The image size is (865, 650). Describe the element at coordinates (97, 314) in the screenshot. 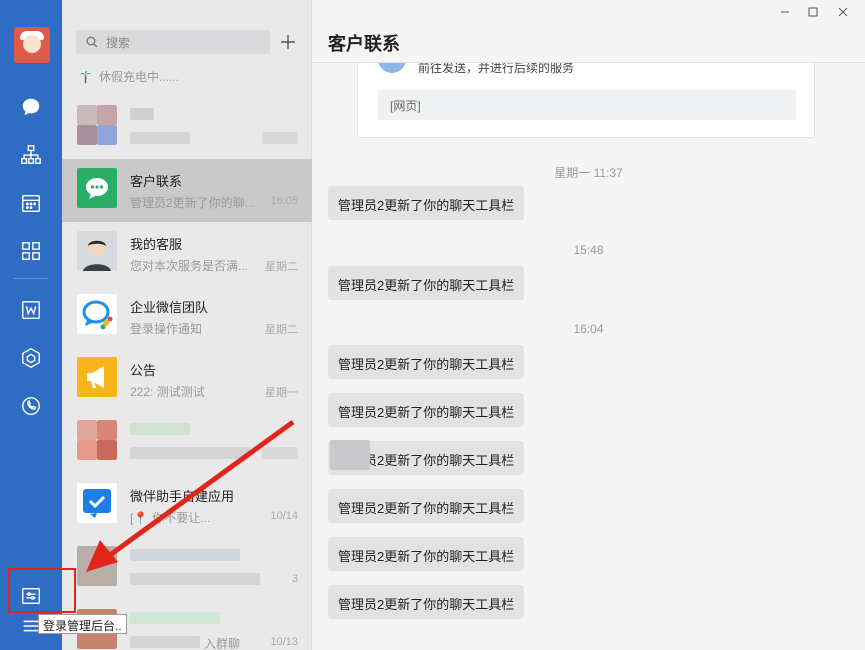

I see `wecom-team-icon` at that location.